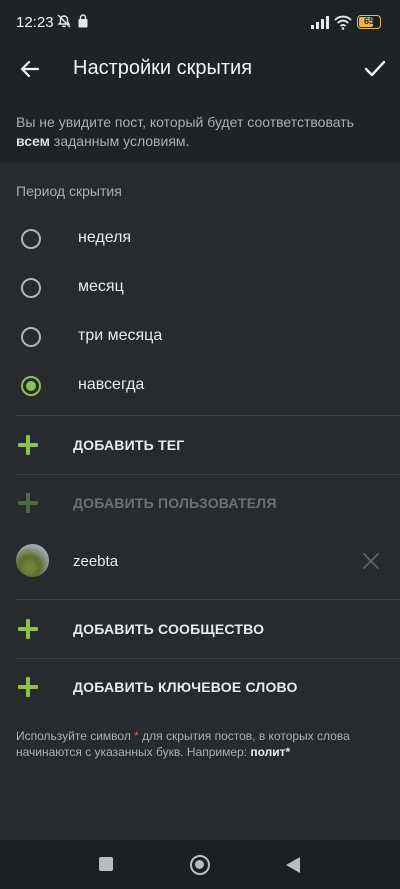 This screenshot has height=889, width=400. Describe the element at coordinates (32, 560) in the screenshot. I see `avatar` at that location.